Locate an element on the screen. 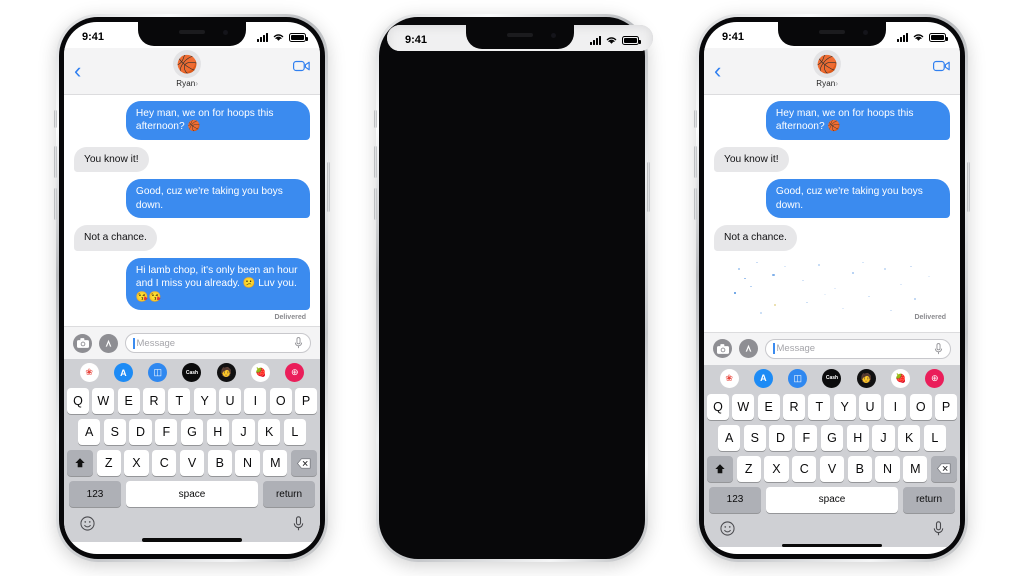  key-t: T is located at coordinates (819, 406).